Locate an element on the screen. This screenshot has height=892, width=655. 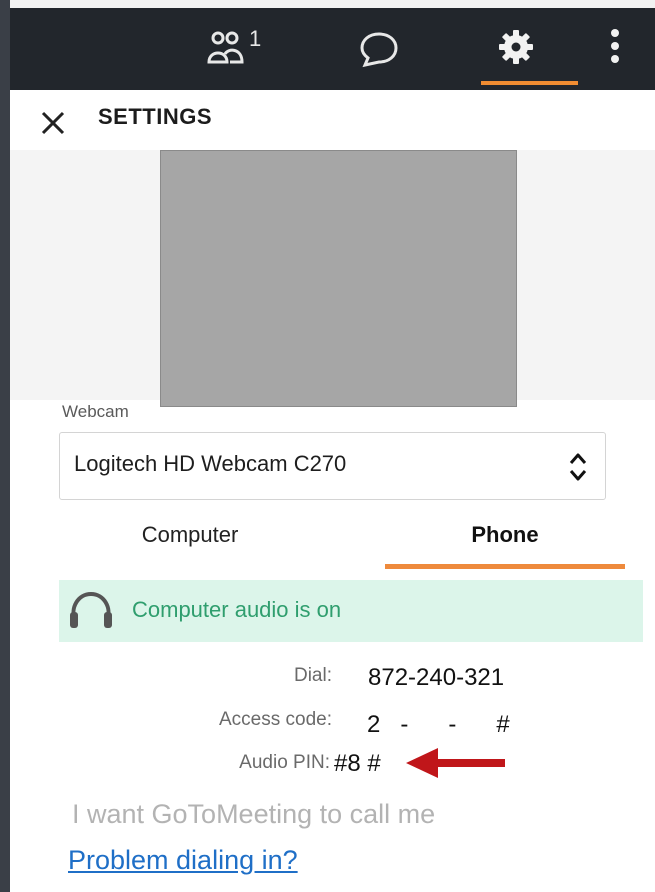
access-code-label: Access code: is located at coordinates (275, 719).